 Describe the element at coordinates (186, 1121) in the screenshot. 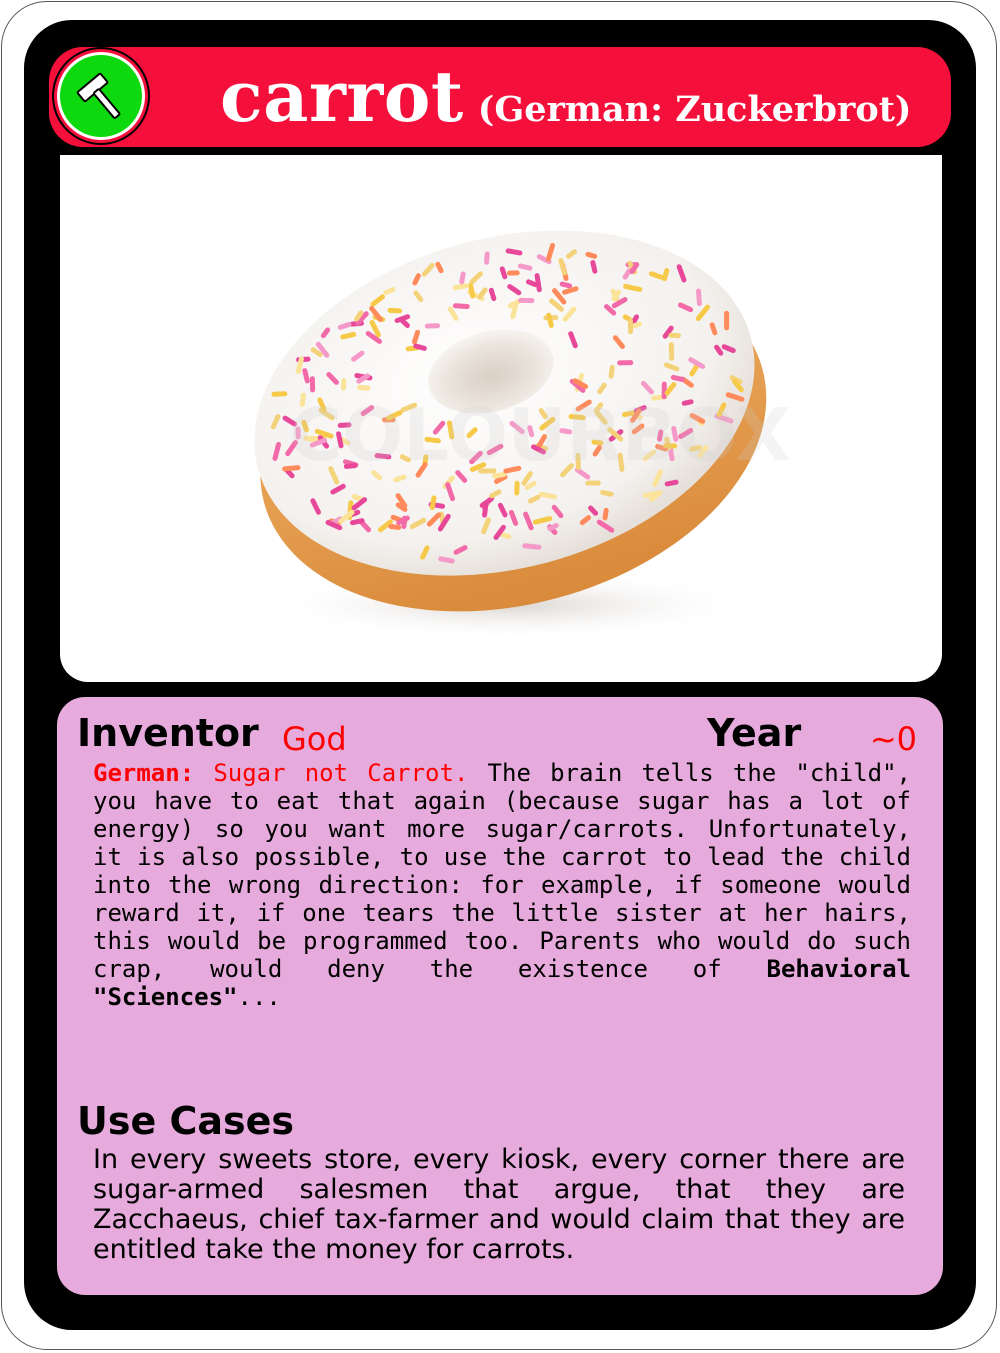

I see `use-cases-title: Use Cases` at that location.